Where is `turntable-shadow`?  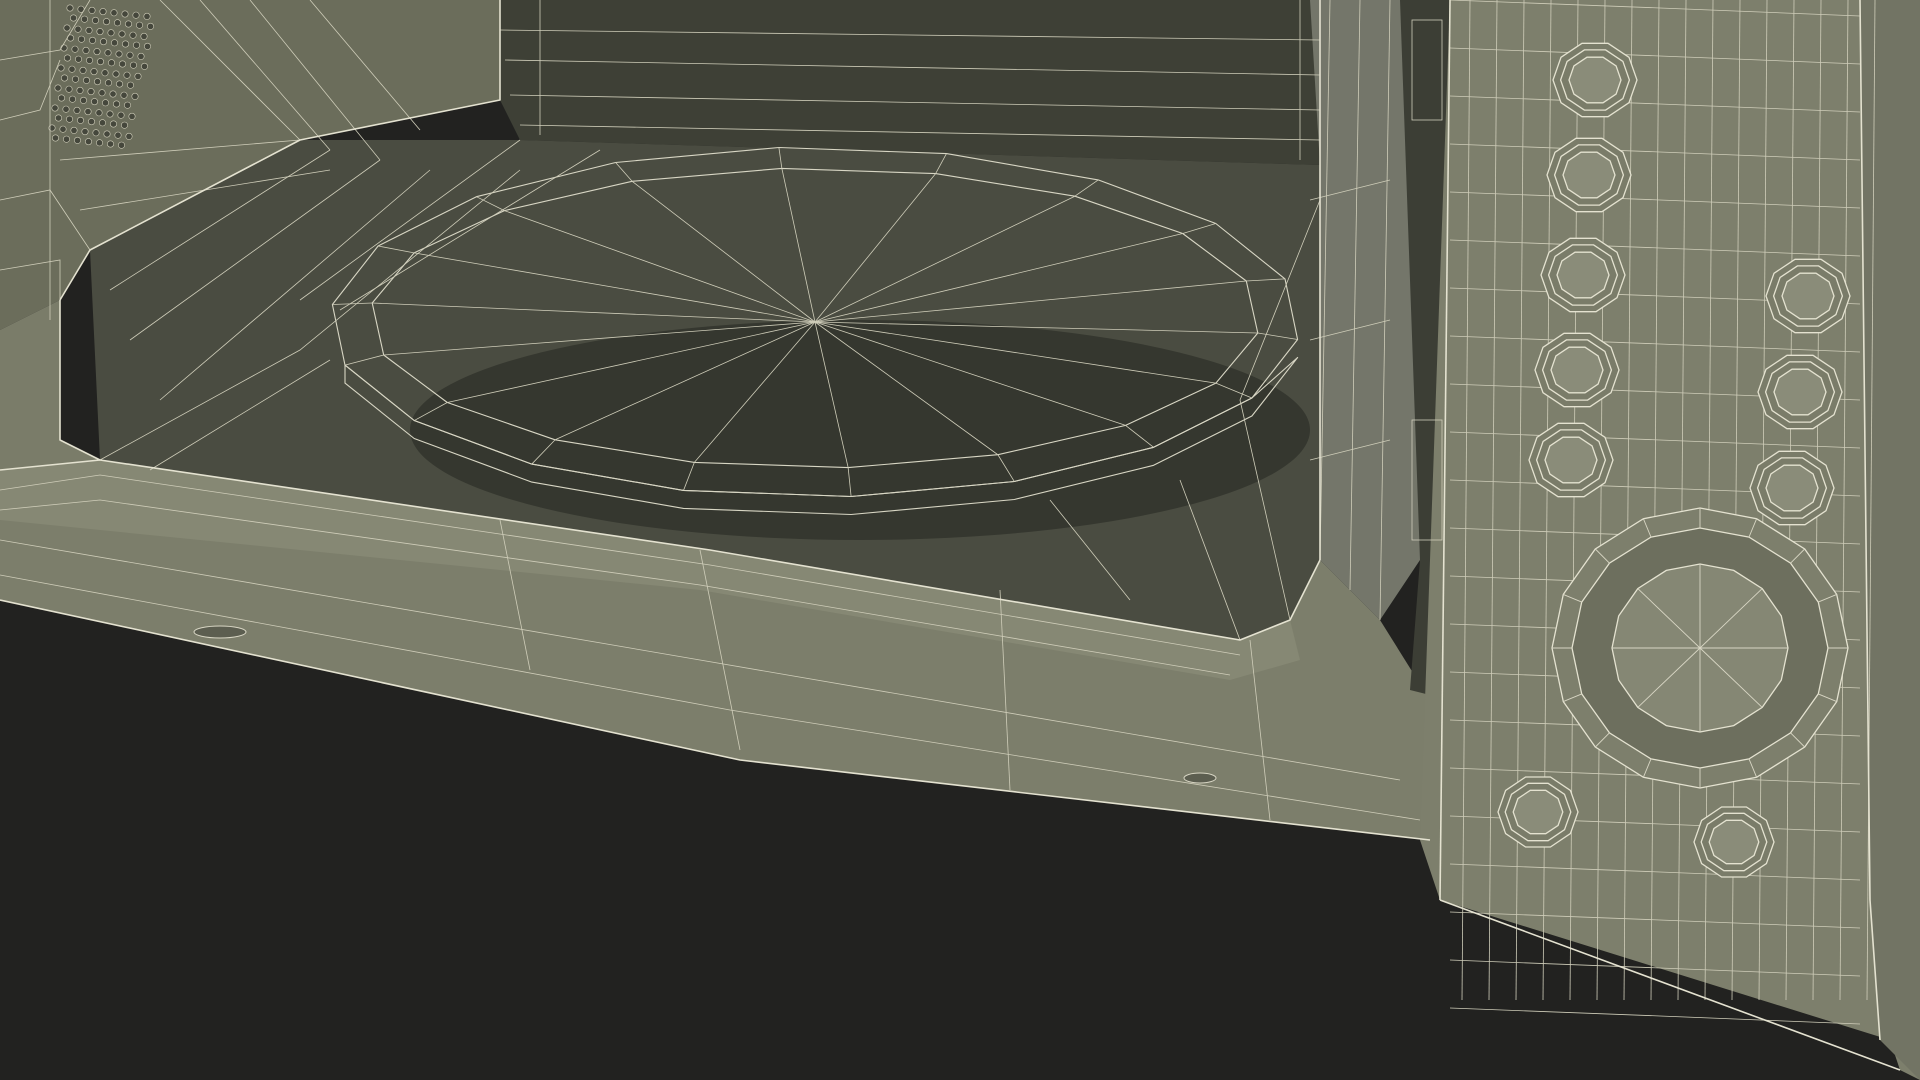
turntable-shadow is located at coordinates (860, 430).